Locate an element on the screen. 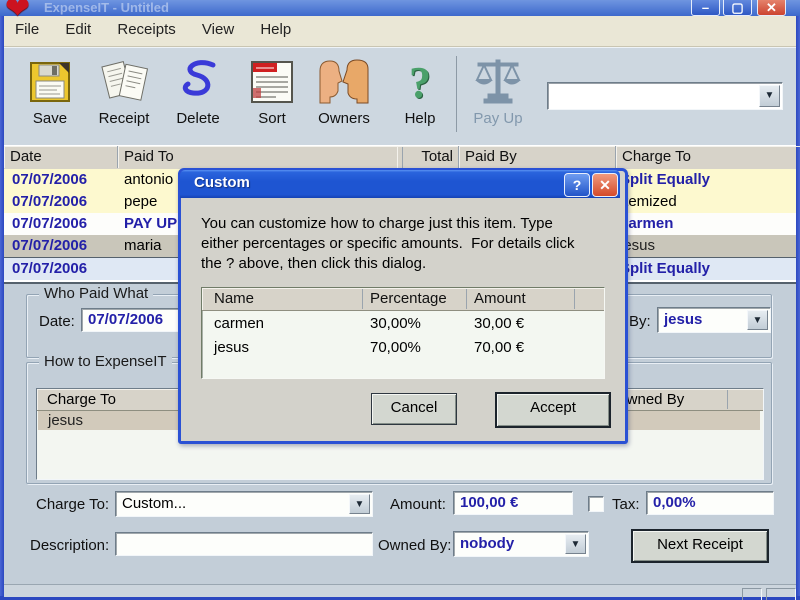 This screenshot has height=600, width=800. dialog-cell-name: carmen is located at coordinates (239, 323).